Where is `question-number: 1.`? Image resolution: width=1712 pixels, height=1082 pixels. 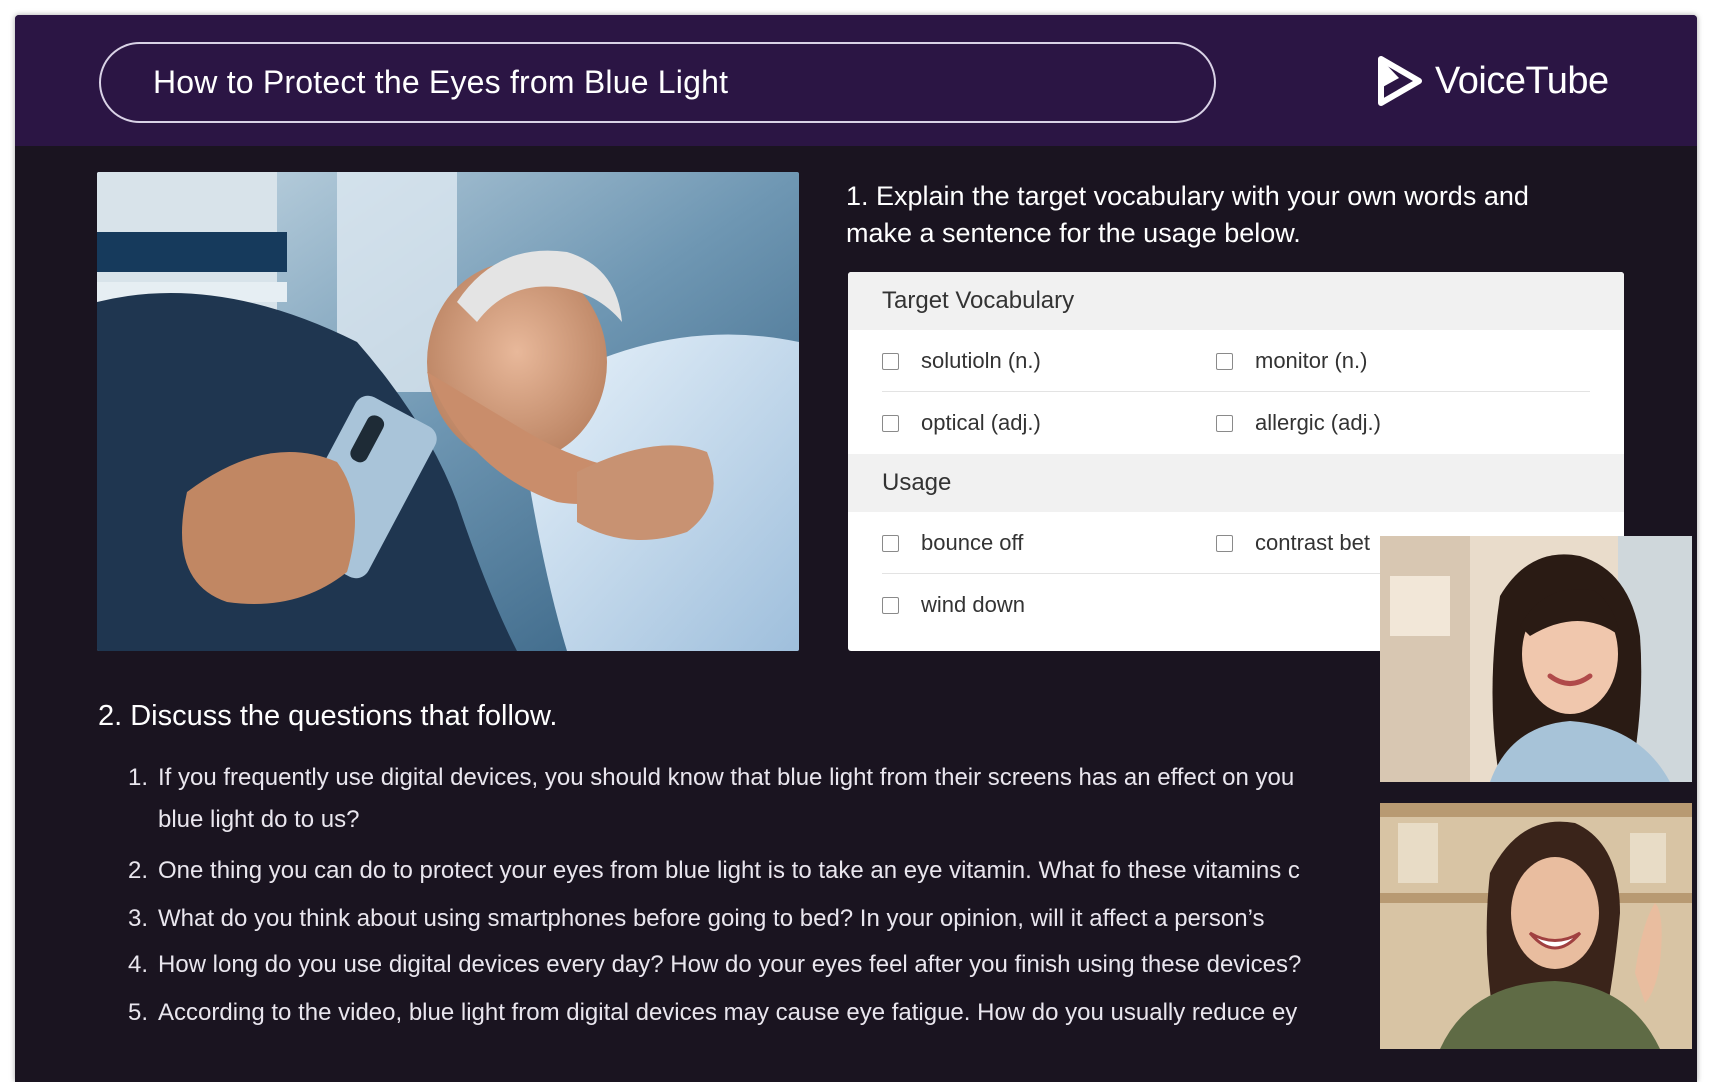
question-number: 1. is located at coordinates (138, 777).